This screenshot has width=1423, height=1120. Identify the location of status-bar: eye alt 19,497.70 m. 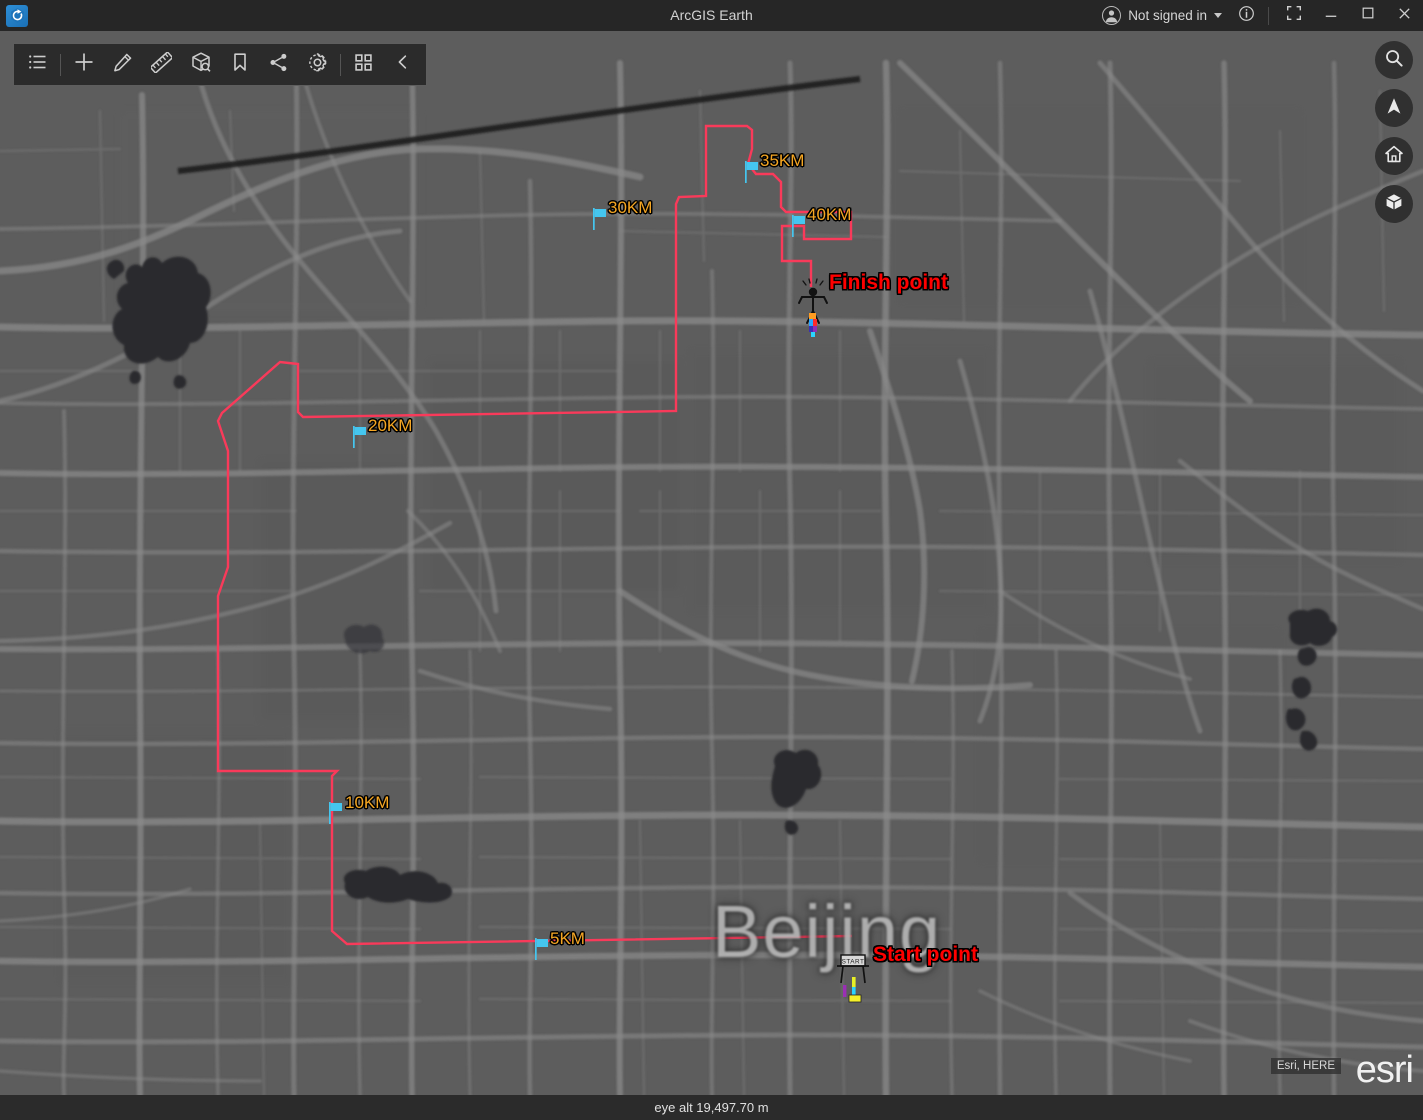
(711, 1107).